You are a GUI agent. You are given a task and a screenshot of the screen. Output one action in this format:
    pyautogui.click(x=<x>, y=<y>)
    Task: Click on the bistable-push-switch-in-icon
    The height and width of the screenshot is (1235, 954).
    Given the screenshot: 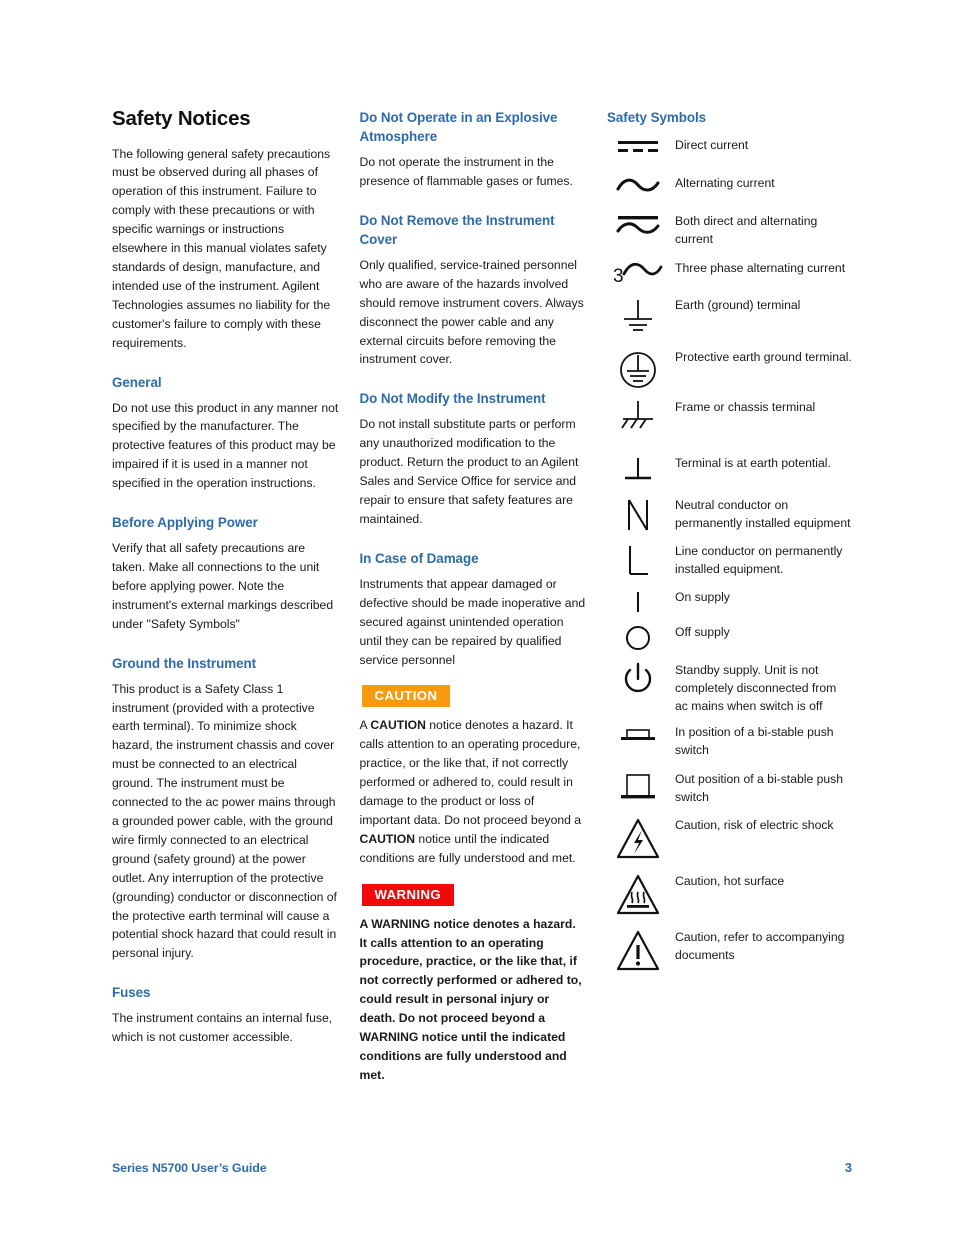 What is the action you would take?
    pyautogui.click(x=638, y=734)
    